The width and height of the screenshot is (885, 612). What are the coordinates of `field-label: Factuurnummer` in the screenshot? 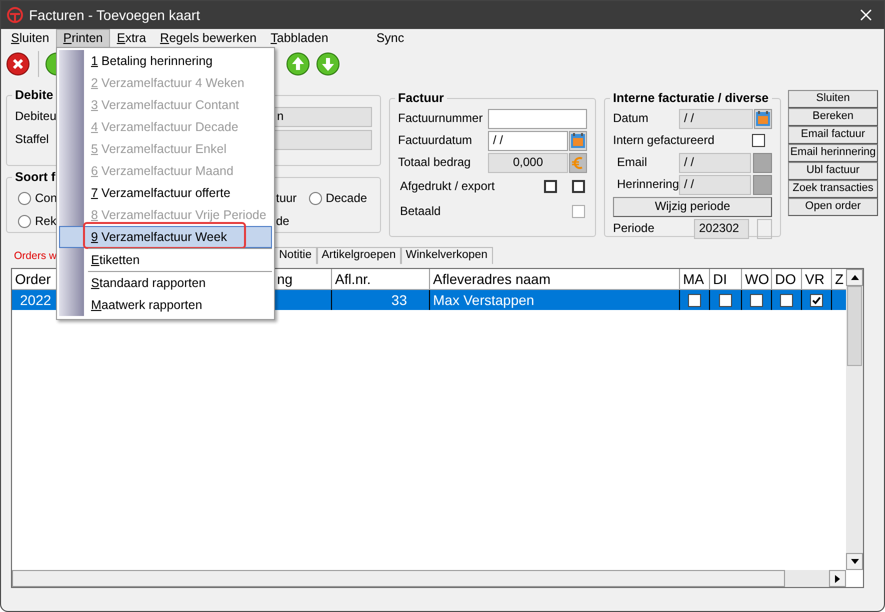 It's located at (441, 118).